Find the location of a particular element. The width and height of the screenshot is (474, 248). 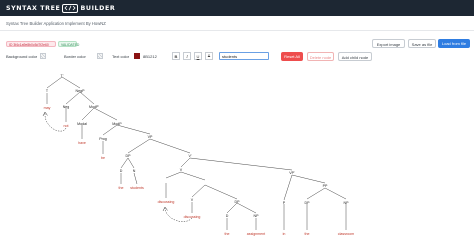

add-child-node-button: Add child node is located at coordinates (355, 56).